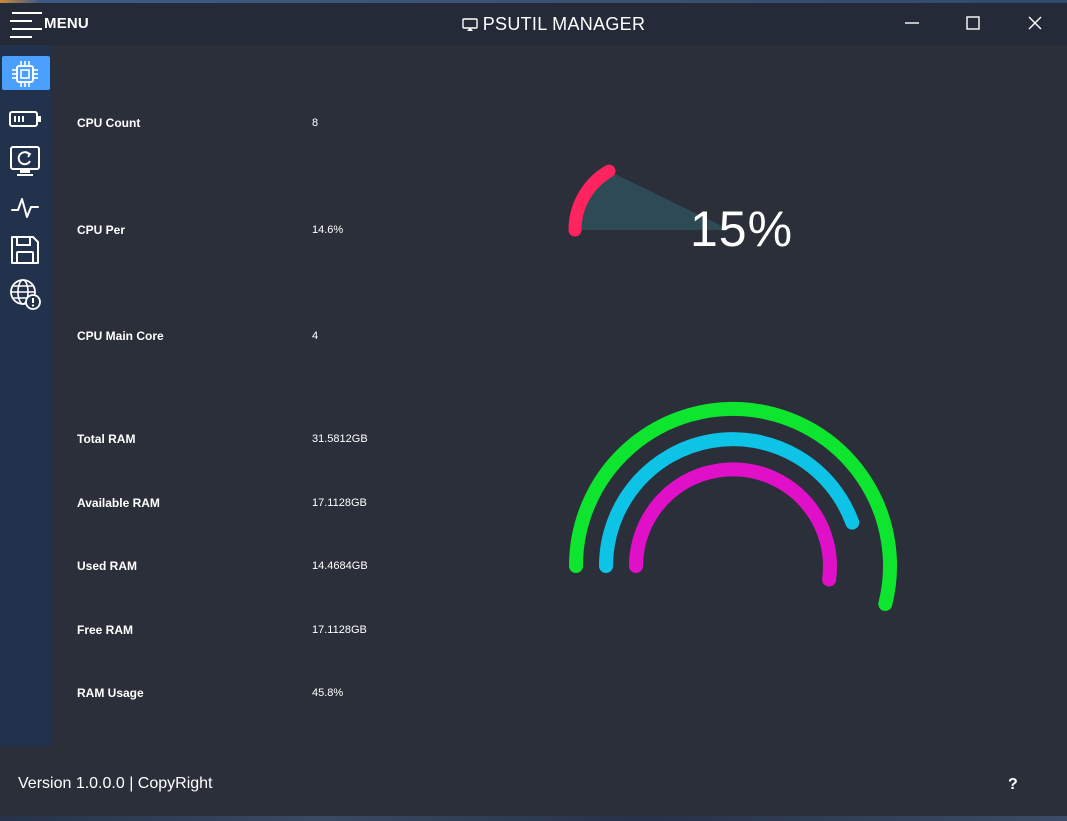 The height and width of the screenshot is (821, 1067). I want to click on window-bottom-border, so click(533, 818).